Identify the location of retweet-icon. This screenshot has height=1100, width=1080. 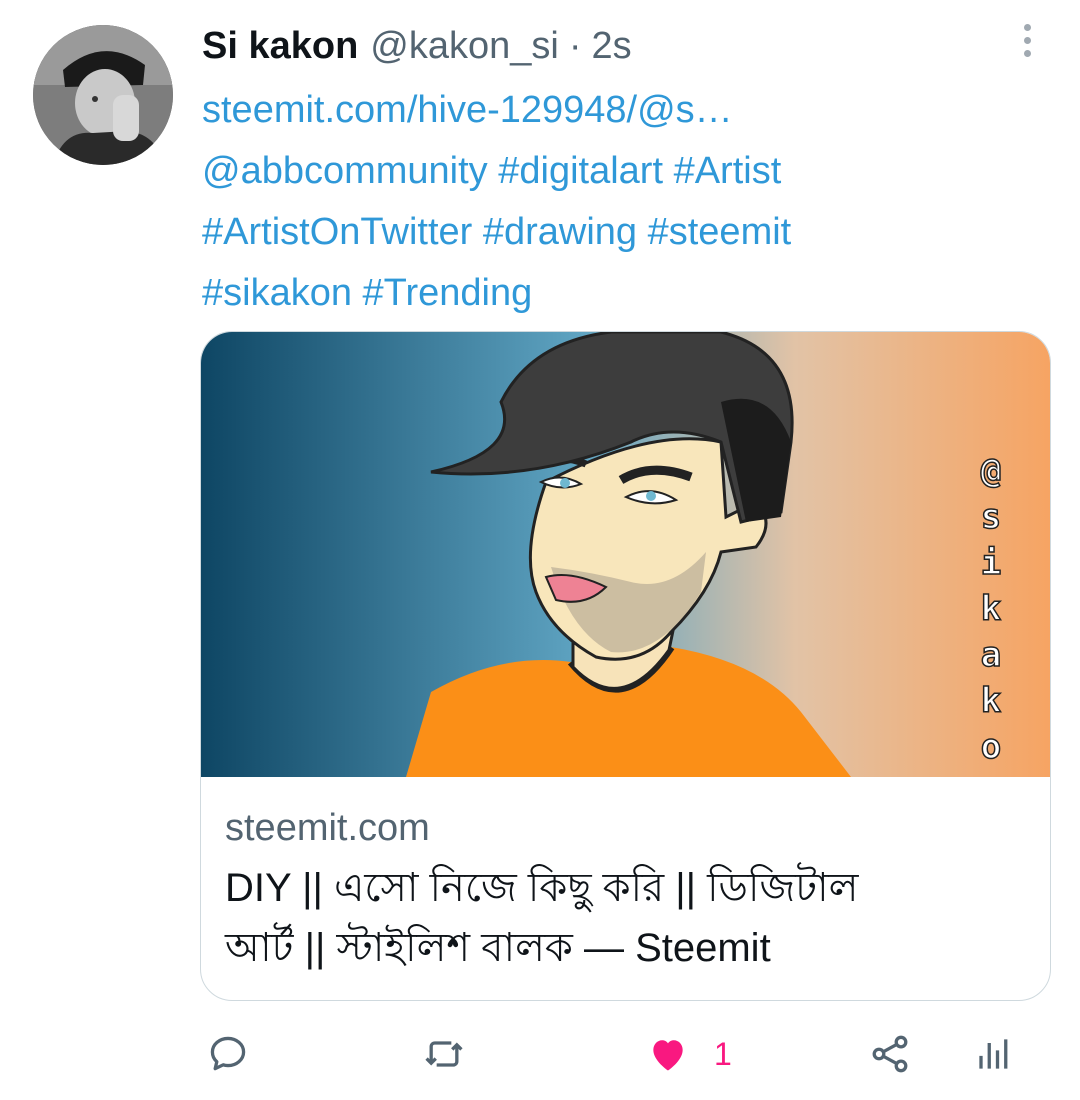
(444, 1054).